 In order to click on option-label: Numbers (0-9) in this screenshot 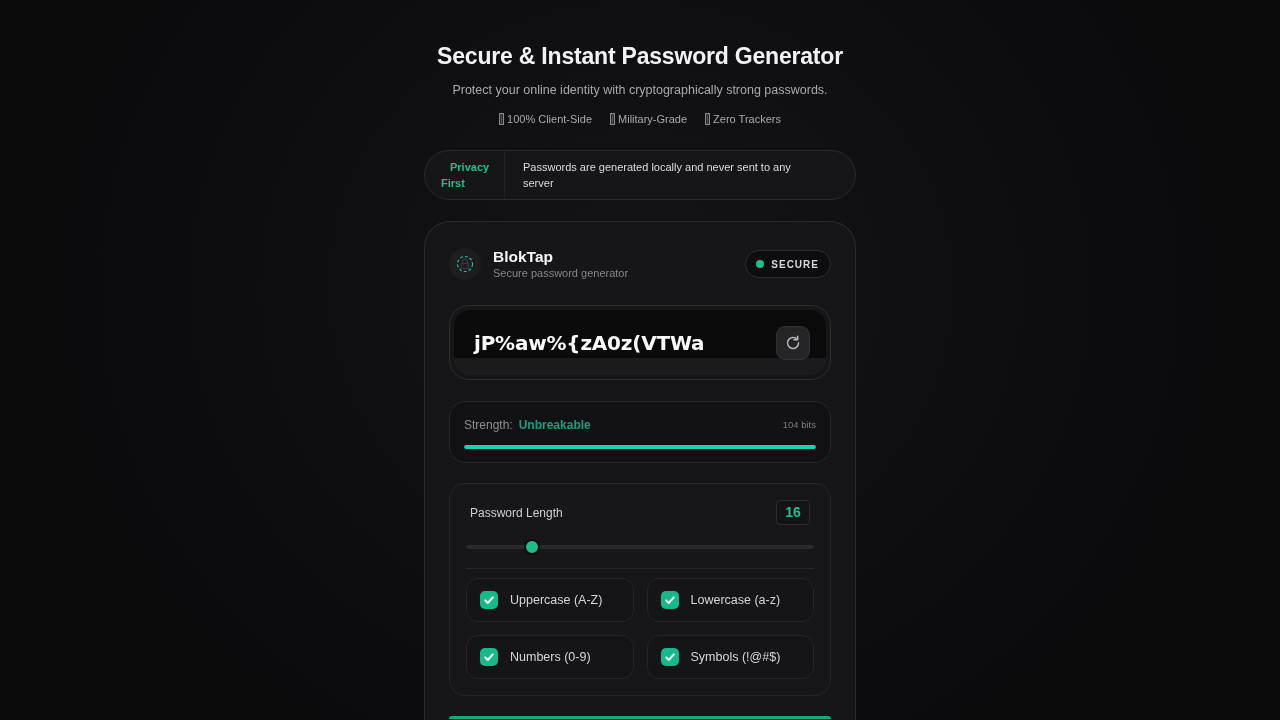, I will do `click(550, 657)`.